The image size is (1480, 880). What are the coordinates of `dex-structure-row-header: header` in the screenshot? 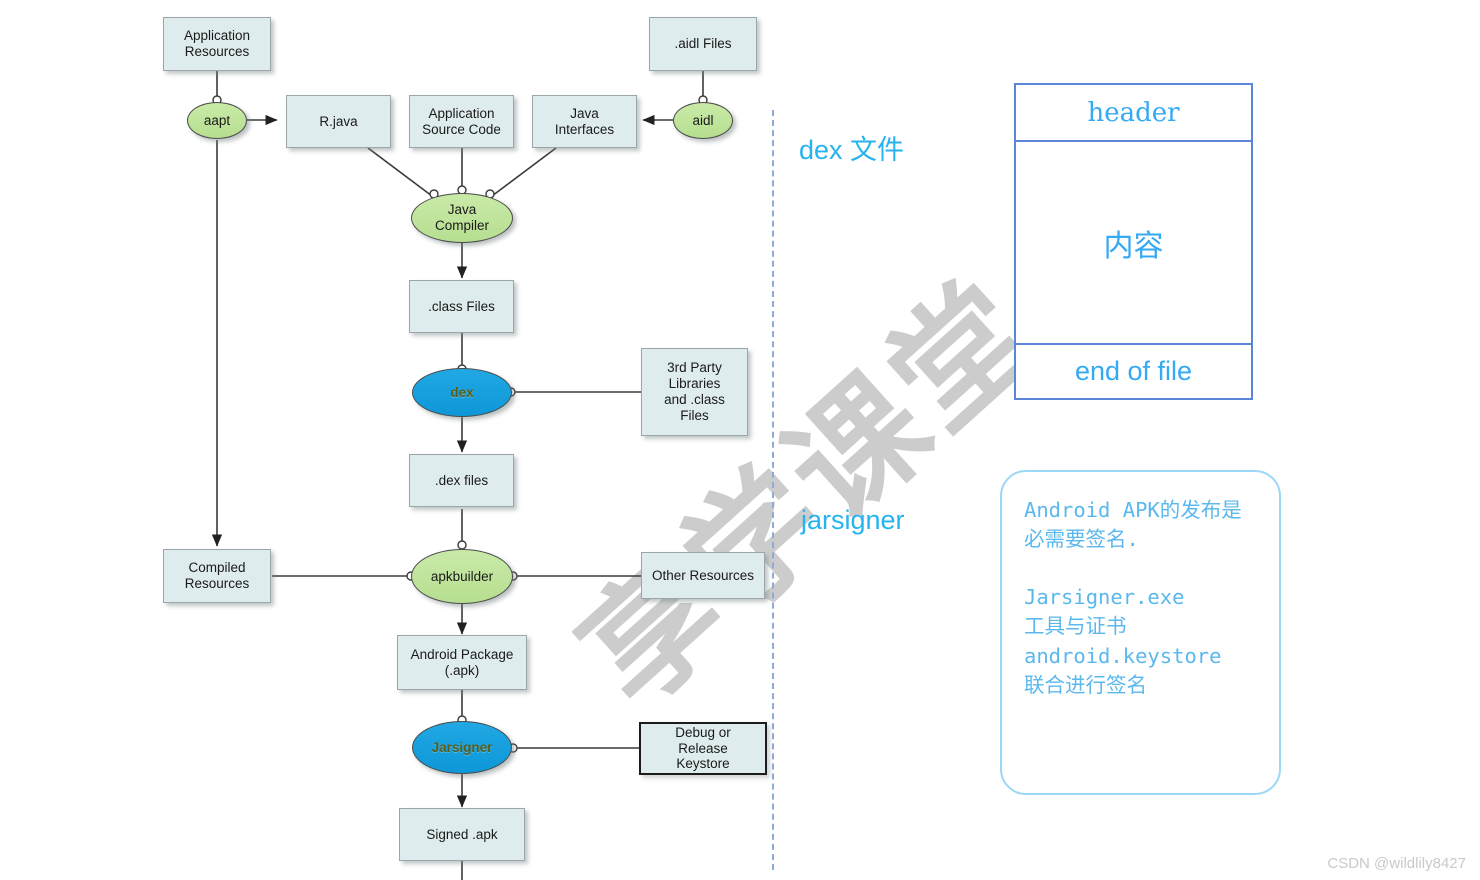 It's located at (1133, 112).